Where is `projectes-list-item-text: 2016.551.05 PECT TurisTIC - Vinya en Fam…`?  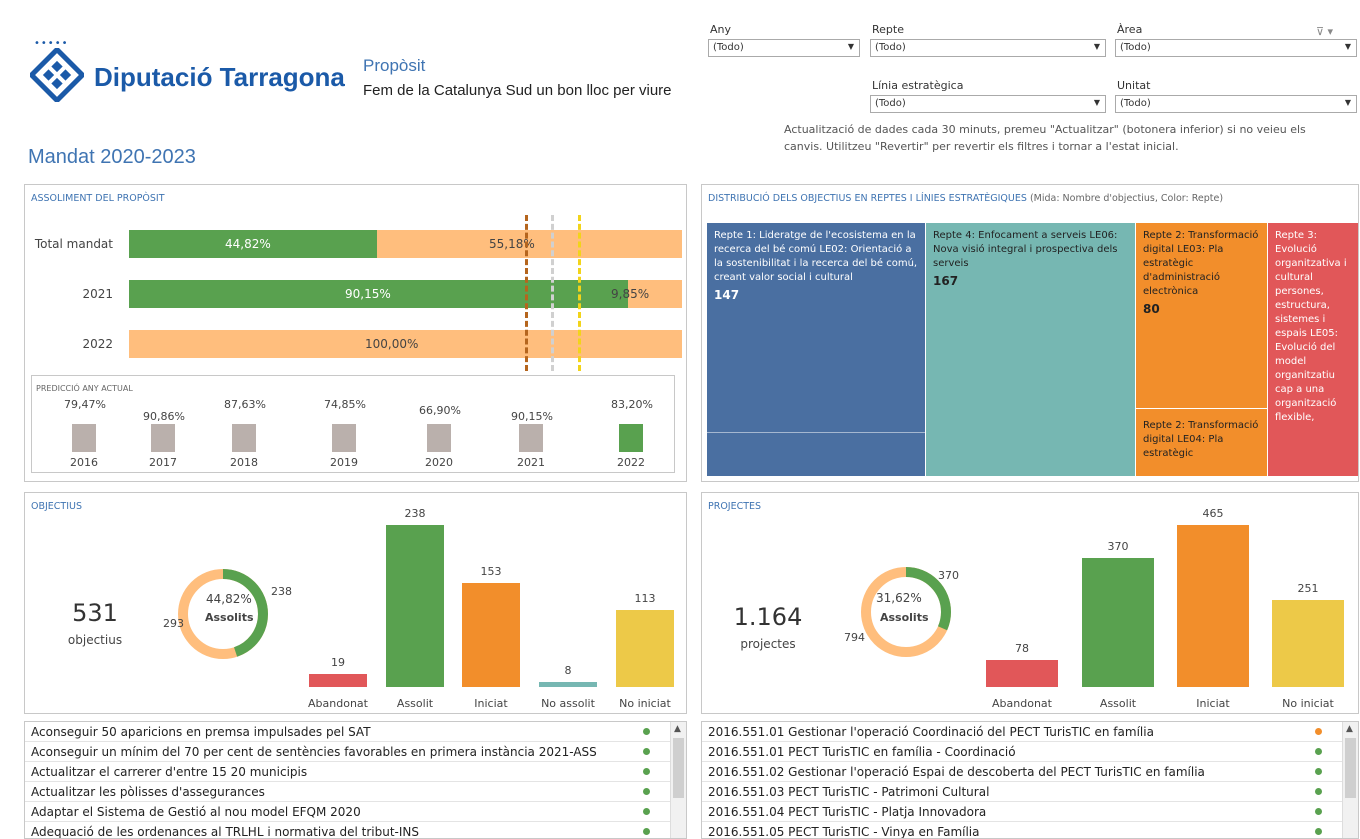
projectes-list-item-text: 2016.551.05 PECT TurisTIC - Vinya en Fam… is located at coordinates (844, 832).